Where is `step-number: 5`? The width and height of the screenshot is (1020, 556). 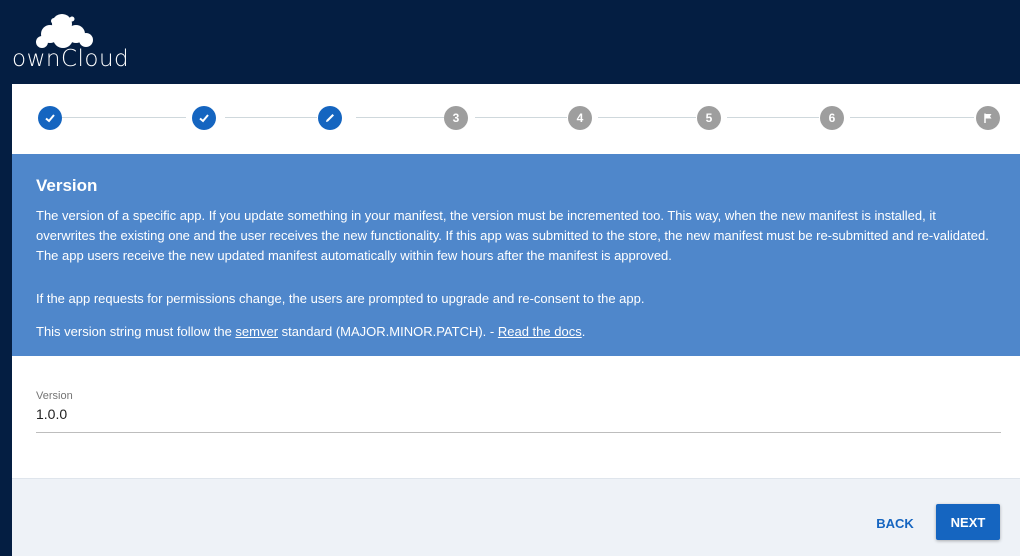
step-number: 5 is located at coordinates (709, 118).